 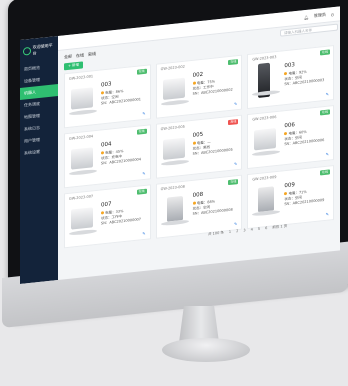 What do you see at coordinates (212, 207) in the screenshot?
I see `robot-info: 电量：88% 状态：空闲 SN：ABC20210000008` at bounding box center [212, 207].